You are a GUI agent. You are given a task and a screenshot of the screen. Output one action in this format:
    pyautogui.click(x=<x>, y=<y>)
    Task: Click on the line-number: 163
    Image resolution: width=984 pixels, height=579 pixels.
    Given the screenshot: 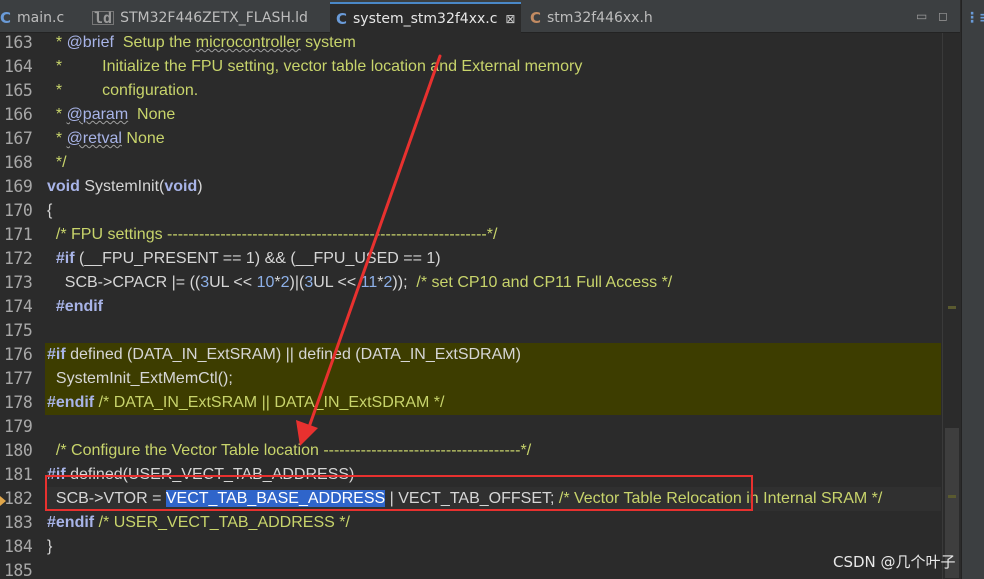 What is the action you would take?
    pyautogui.click(x=18, y=42)
    